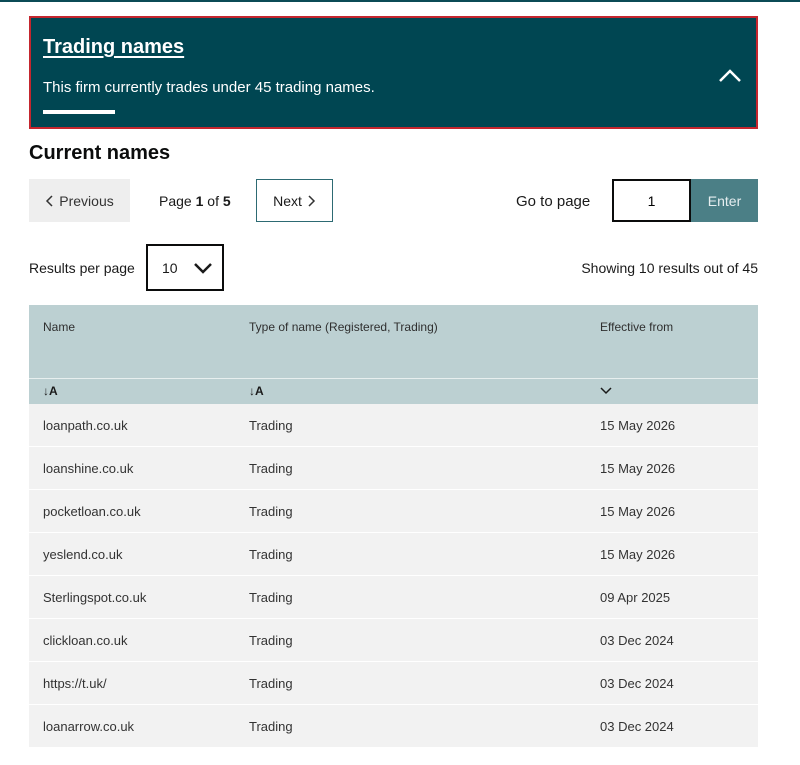  What do you see at coordinates (213, 201) in the screenshot?
I see `page-of-label: of` at bounding box center [213, 201].